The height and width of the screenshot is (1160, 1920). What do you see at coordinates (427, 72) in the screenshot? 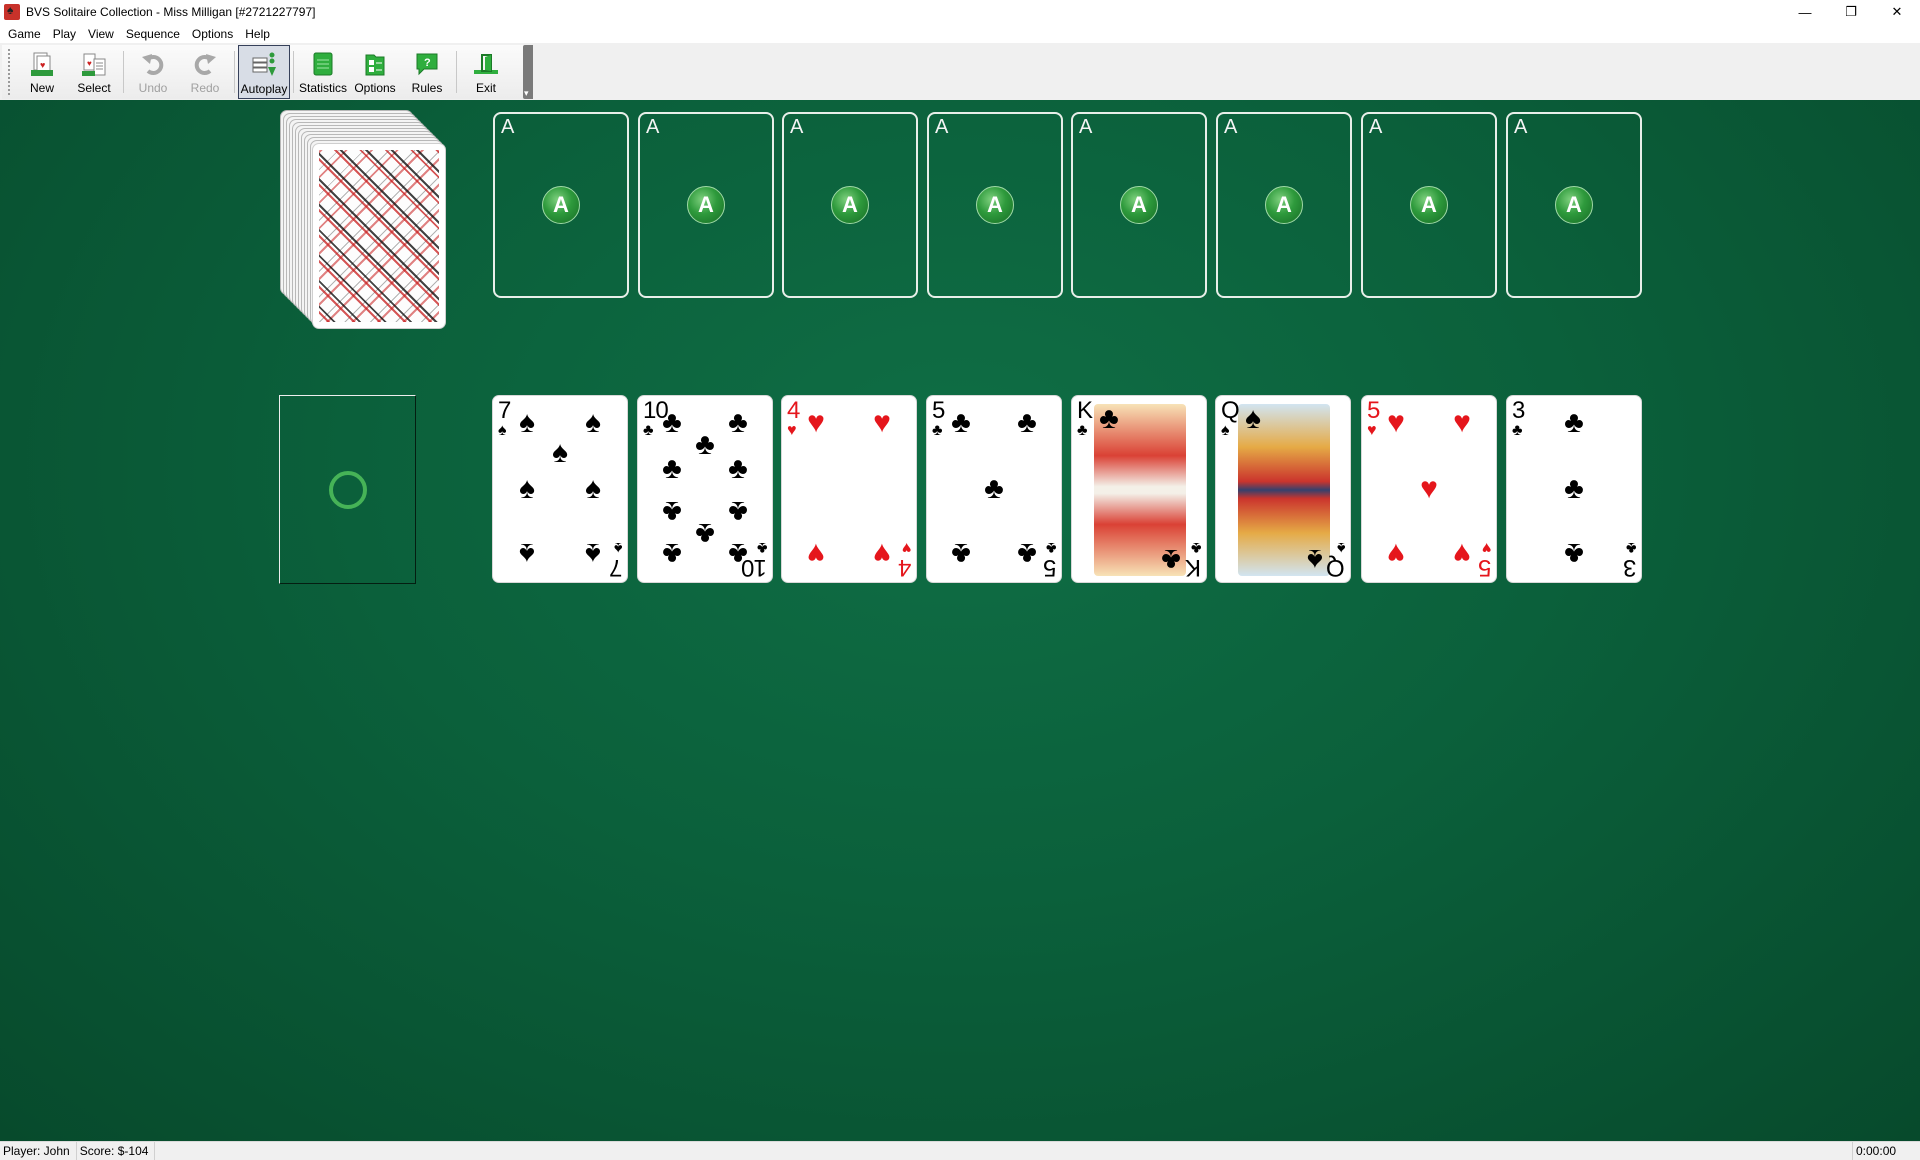
I see `rules-button: ? Rules` at bounding box center [427, 72].